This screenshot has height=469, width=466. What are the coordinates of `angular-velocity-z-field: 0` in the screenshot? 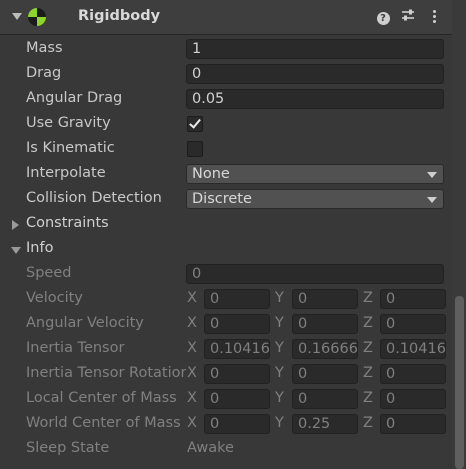 It's located at (413, 324).